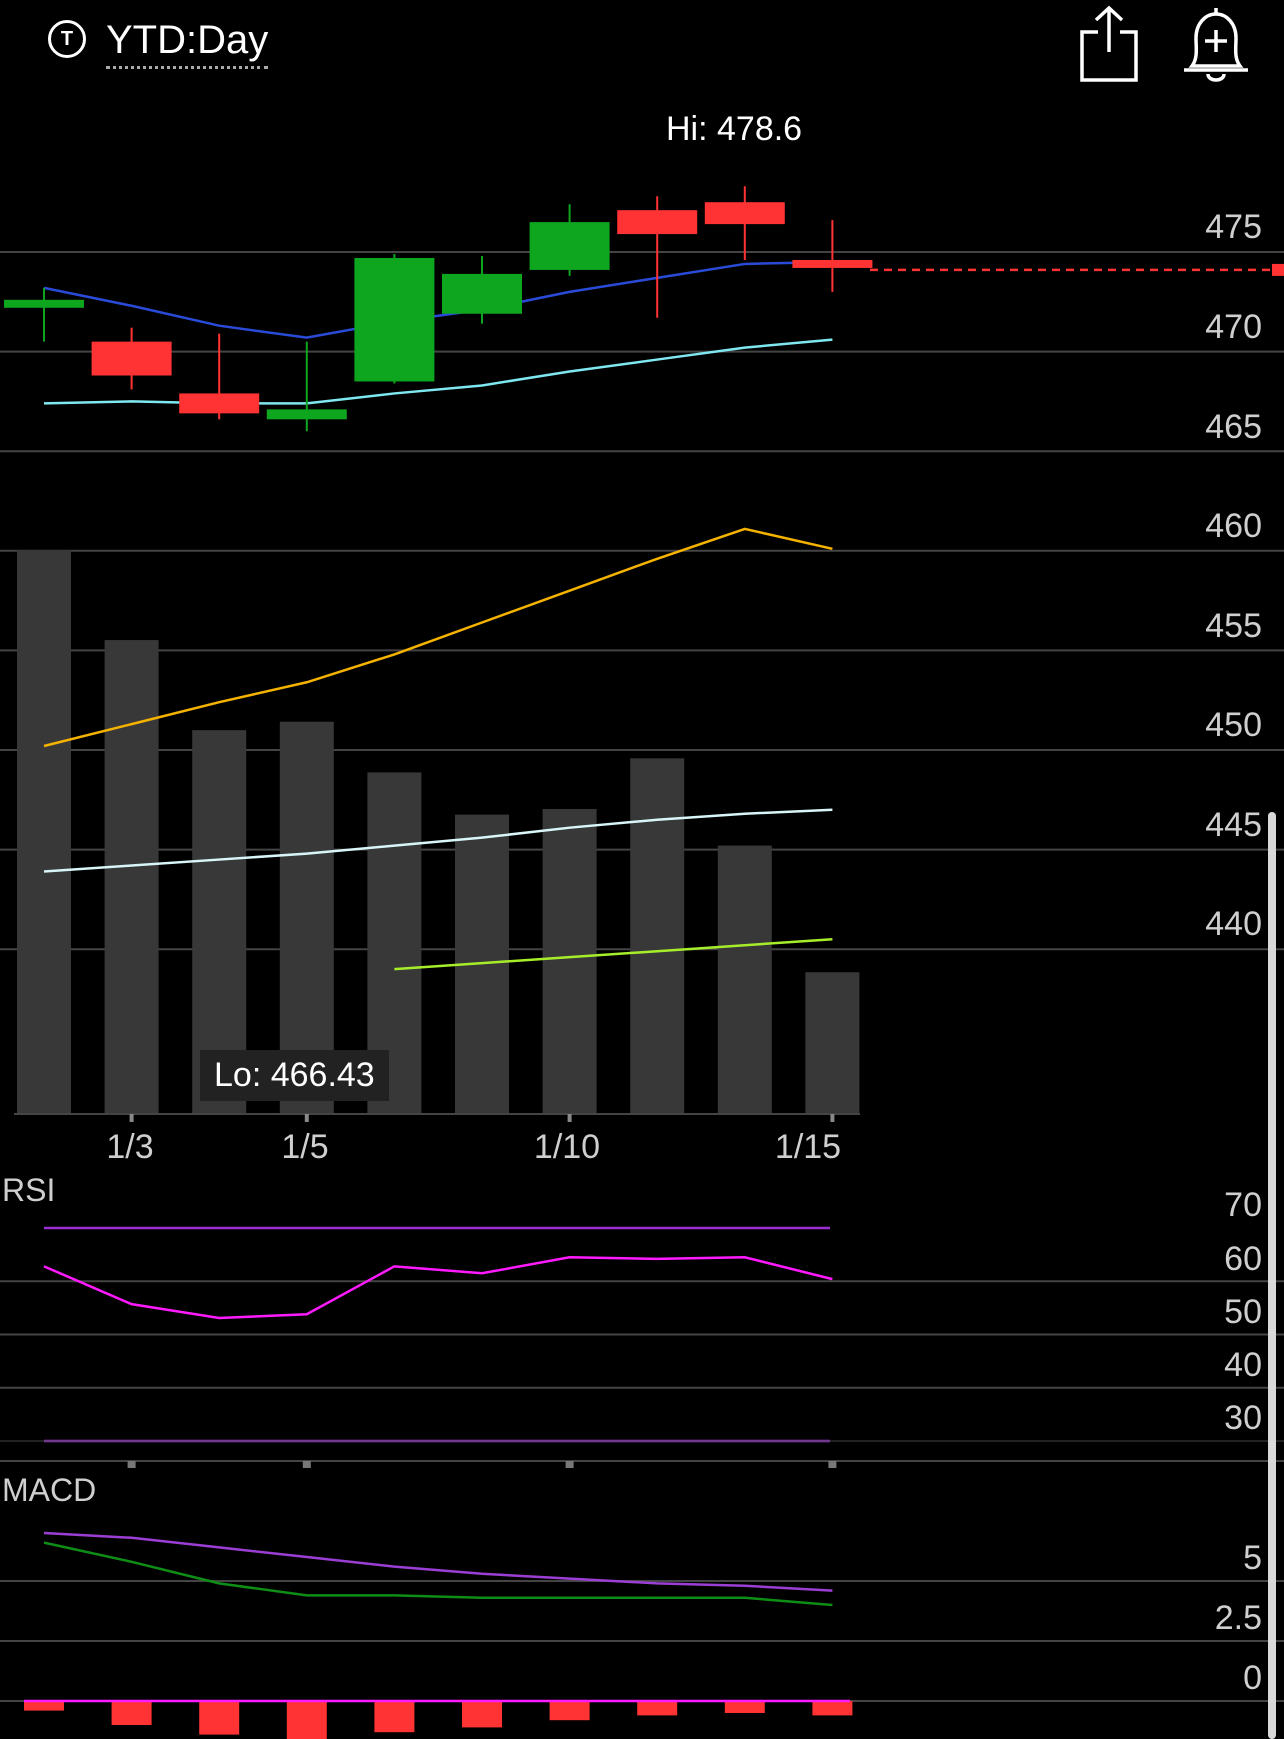  I want to click on macd-axis-tick: 0, so click(1252, 1678).